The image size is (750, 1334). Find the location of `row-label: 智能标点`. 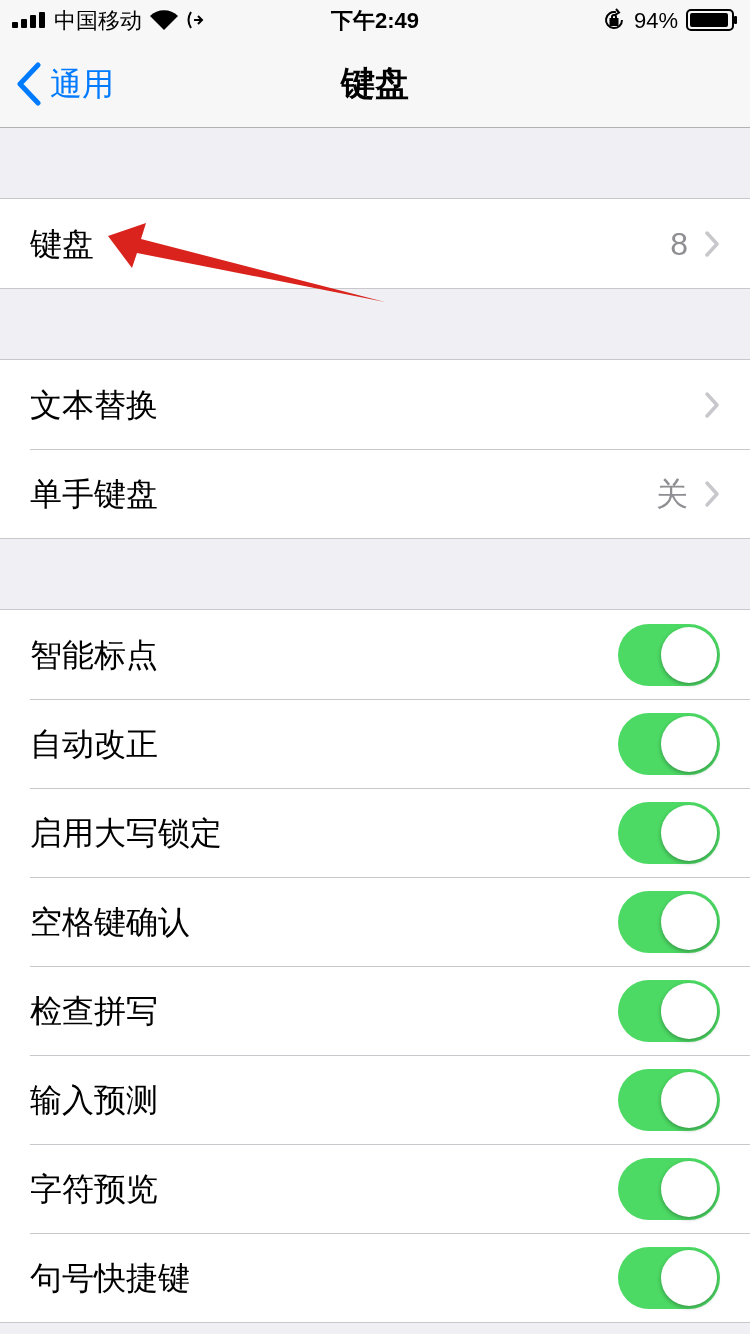

row-label: 智能标点 is located at coordinates (94, 655).